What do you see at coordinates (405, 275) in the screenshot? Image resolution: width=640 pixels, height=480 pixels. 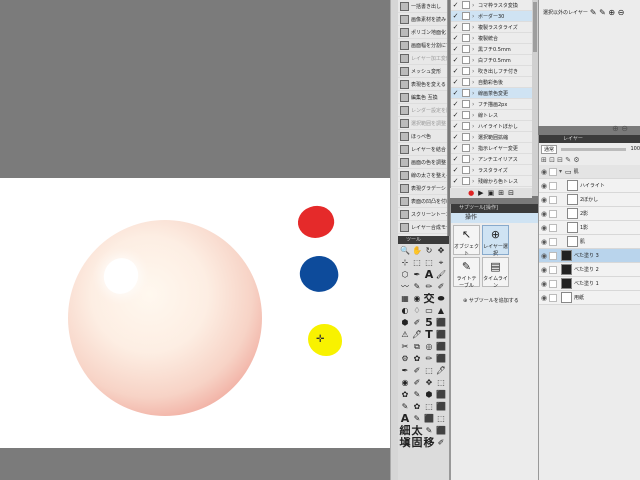 I see `tool-icon: ⬡` at bounding box center [405, 275].